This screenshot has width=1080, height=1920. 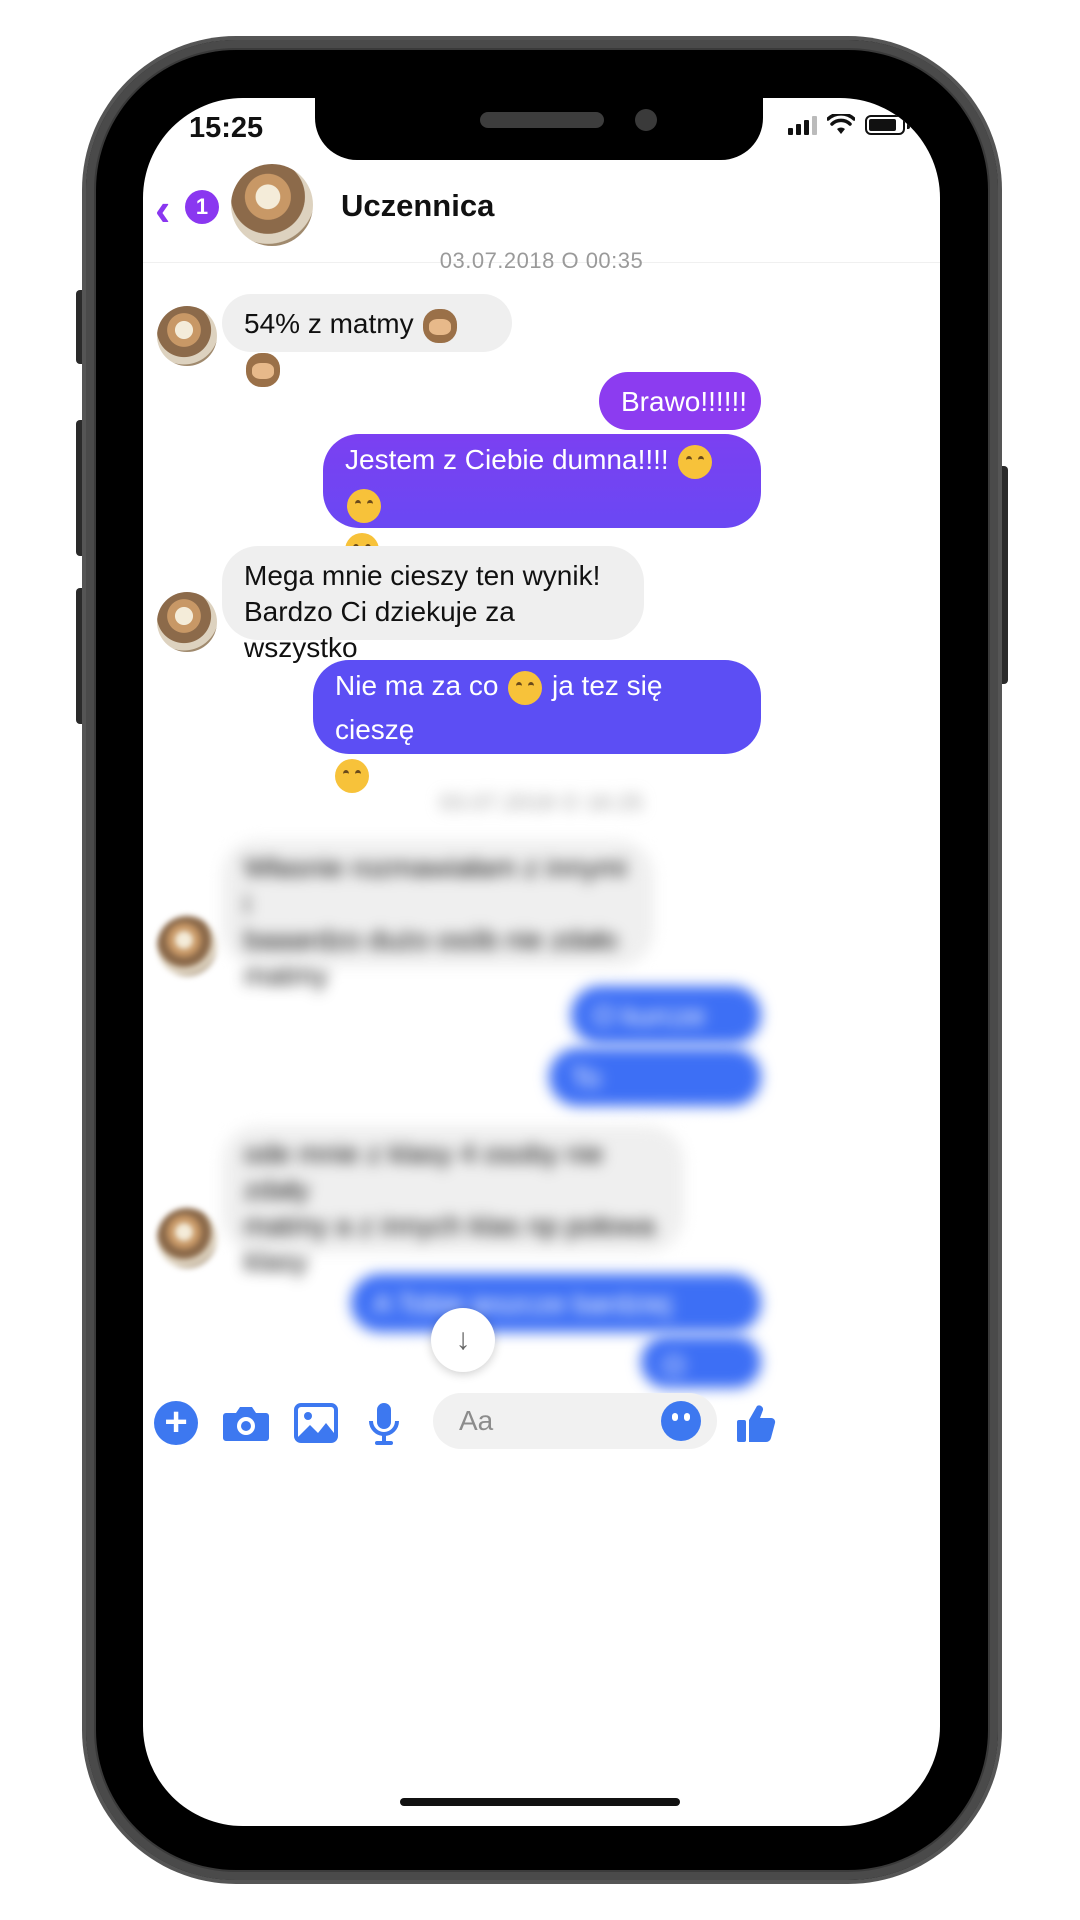 What do you see at coordinates (542, 500) in the screenshot?
I see `message-bubble-outgoing: Jestem z Ciebie dumna!!!!` at bounding box center [542, 500].